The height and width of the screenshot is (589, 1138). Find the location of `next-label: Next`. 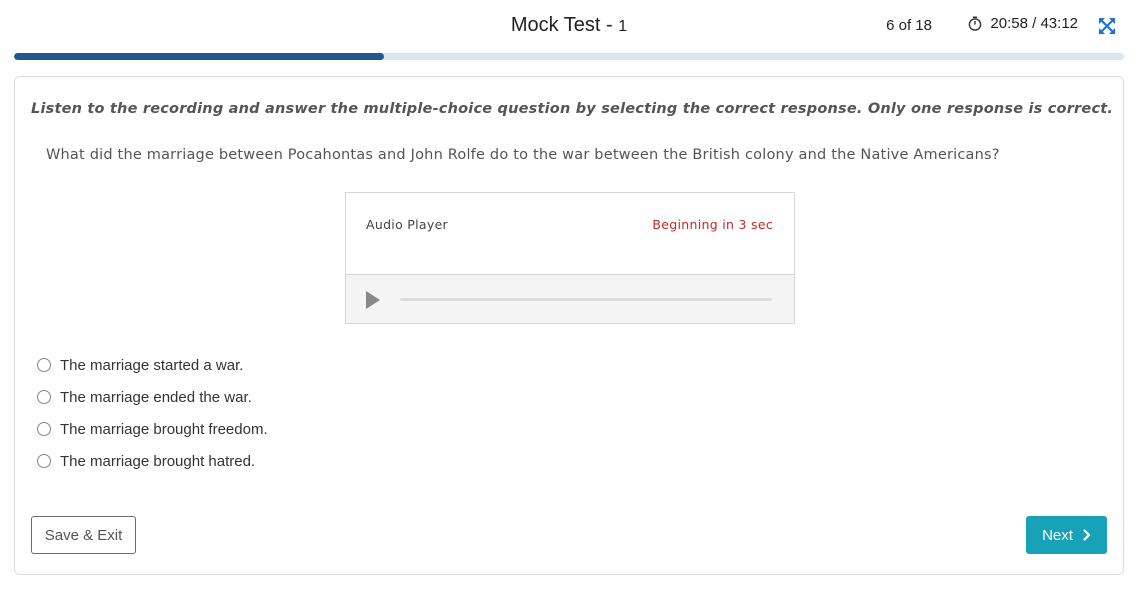

next-label: Next is located at coordinates (1057, 535).